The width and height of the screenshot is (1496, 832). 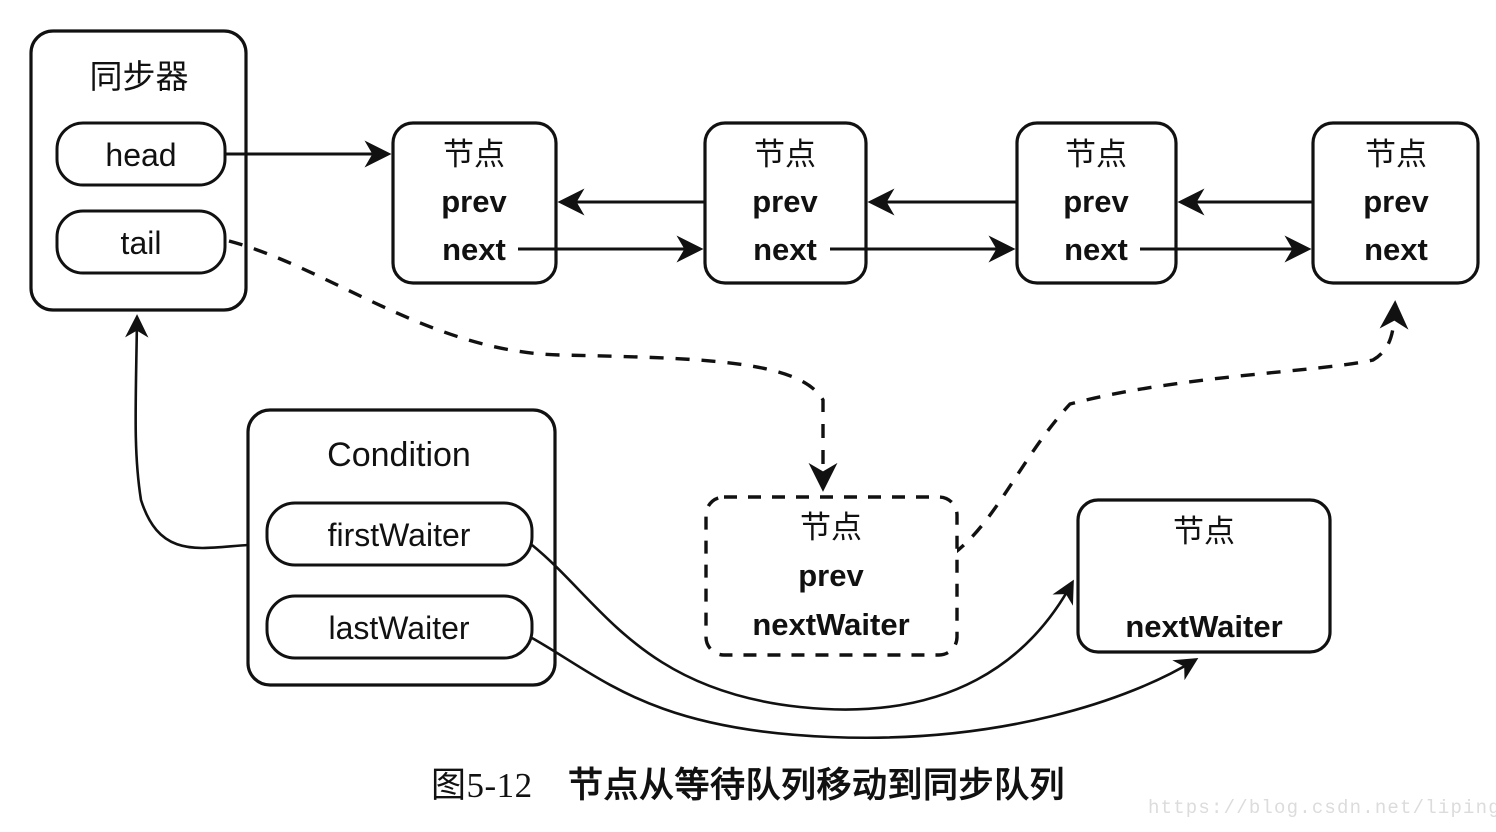 I want to click on moving-node-nextwaiter: nextWaiter, so click(x=830, y=624).